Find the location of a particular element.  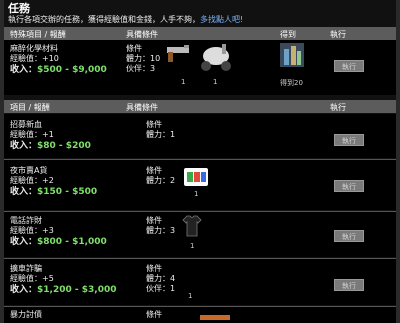

tshirt-icon is located at coordinates (192, 226).